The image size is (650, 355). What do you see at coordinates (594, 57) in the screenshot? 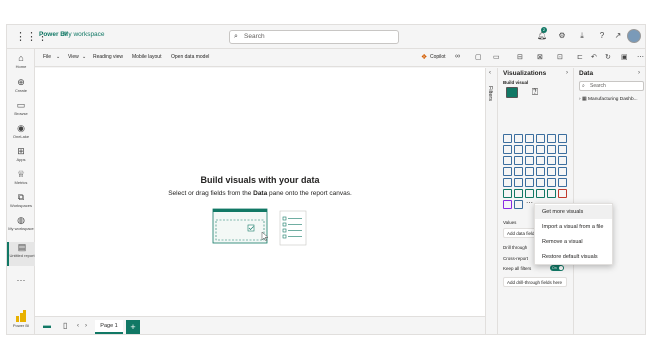
I see `undo-icon: ↶` at bounding box center [594, 57].